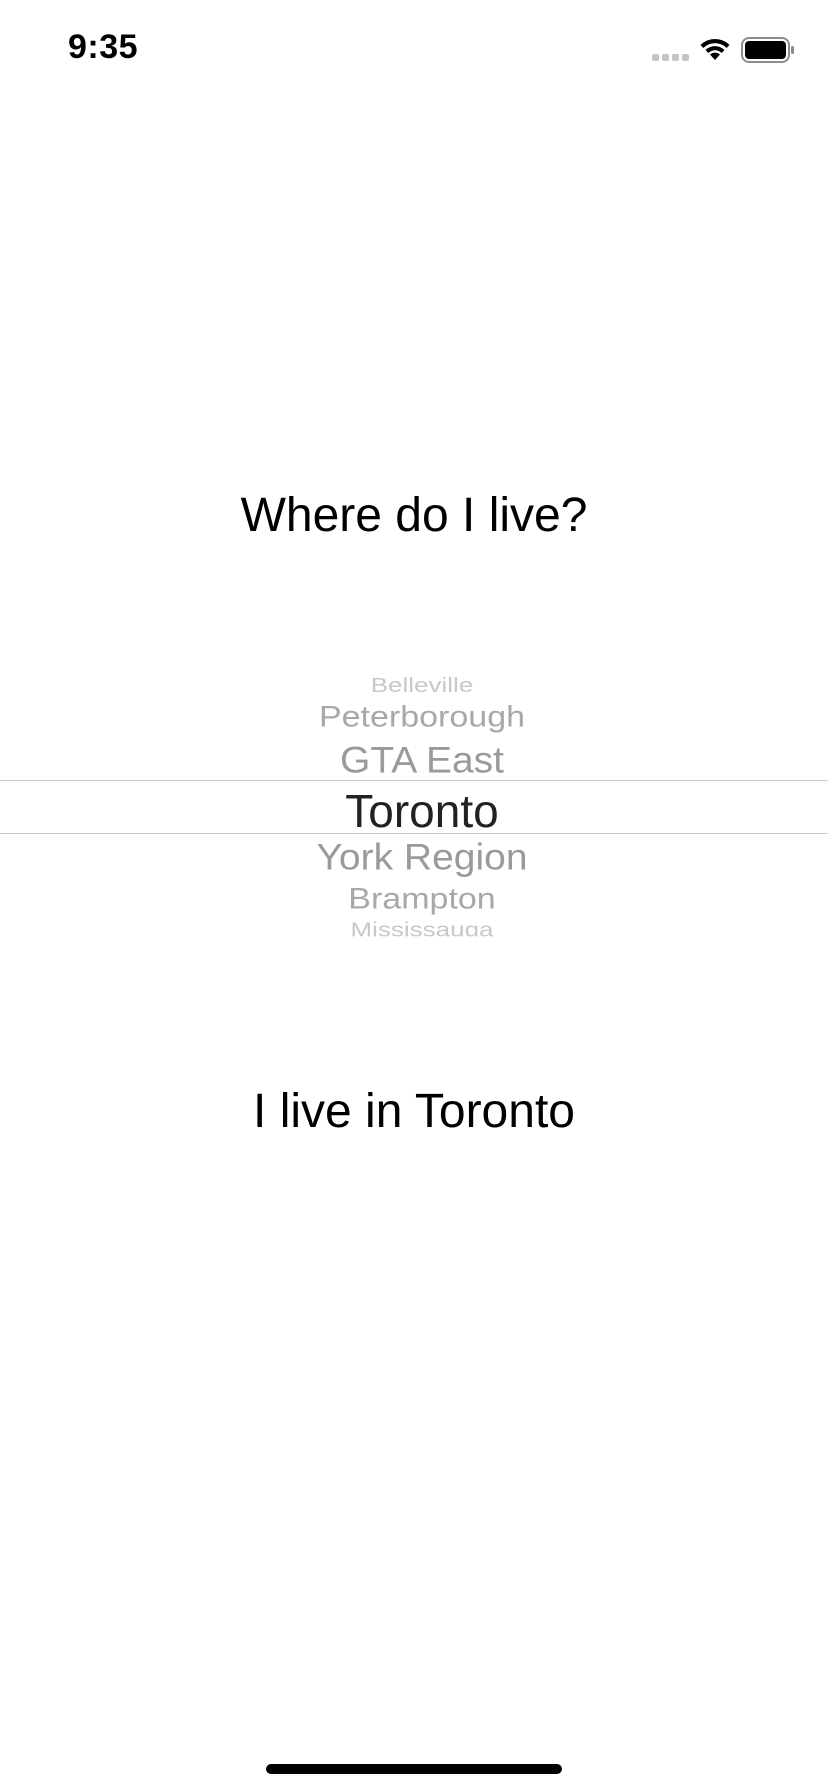  What do you see at coordinates (414, 899) in the screenshot?
I see `picker-item: Brampton` at bounding box center [414, 899].